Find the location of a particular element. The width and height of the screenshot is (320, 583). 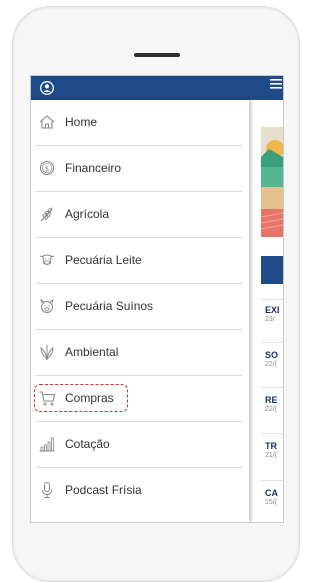

banner-image is located at coordinates (272, 182).